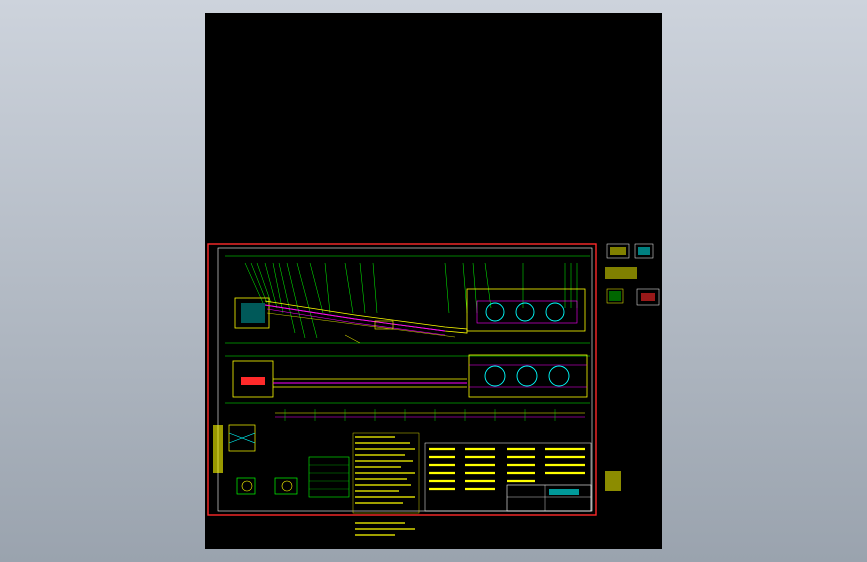  What do you see at coordinates (281, 461) in the screenshot?
I see `section-details` at bounding box center [281, 461].